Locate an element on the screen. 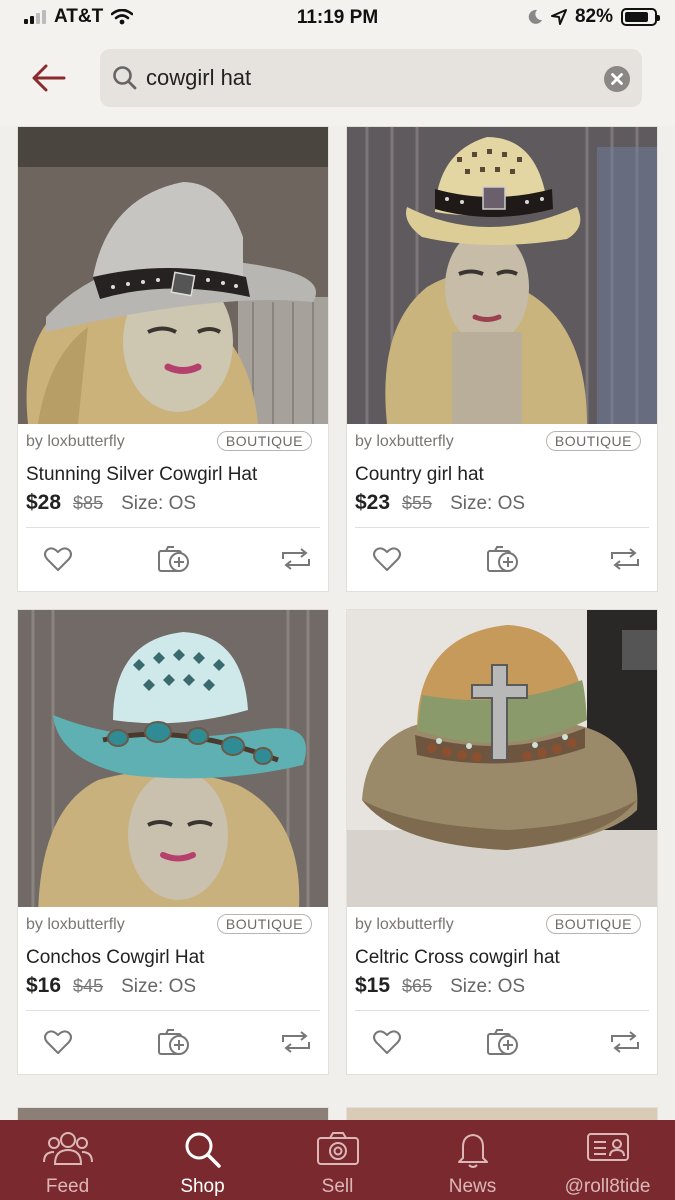 This screenshot has height=1200, width=675. tab-shop: Shop is located at coordinates (202, 1160).